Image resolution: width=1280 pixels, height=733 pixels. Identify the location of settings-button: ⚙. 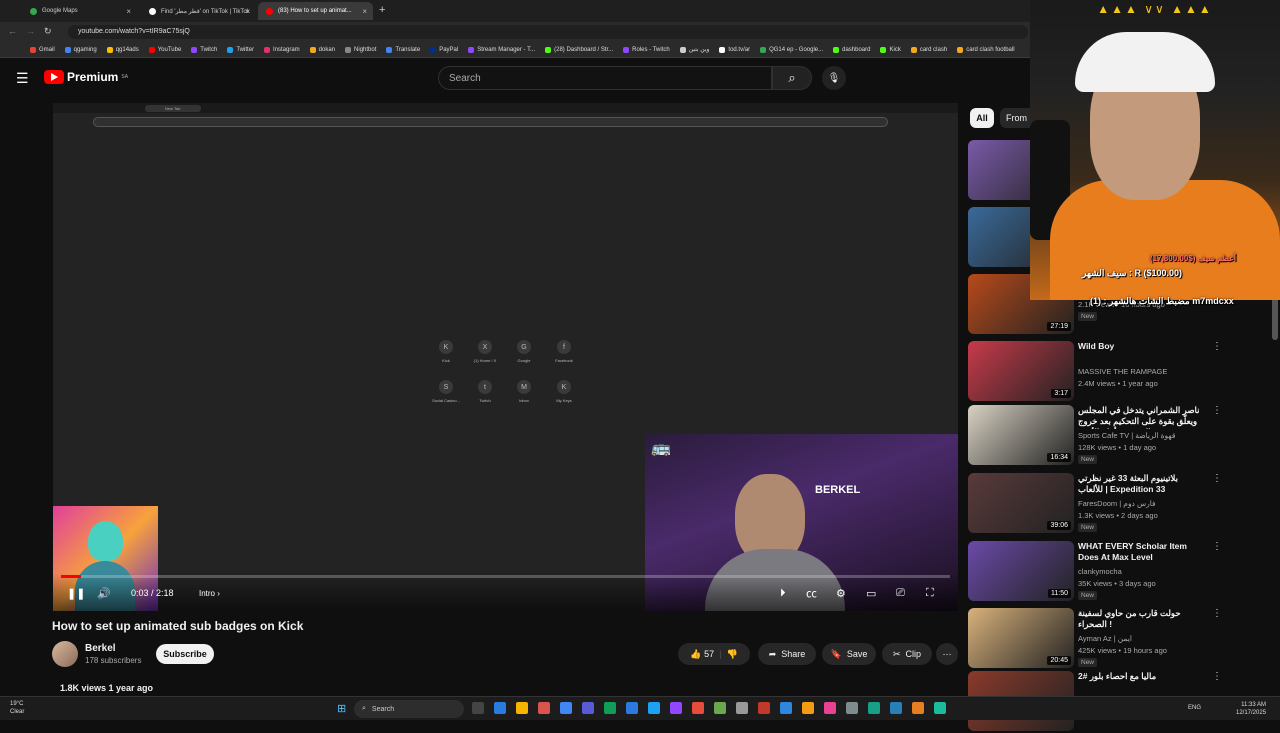
(841, 593).